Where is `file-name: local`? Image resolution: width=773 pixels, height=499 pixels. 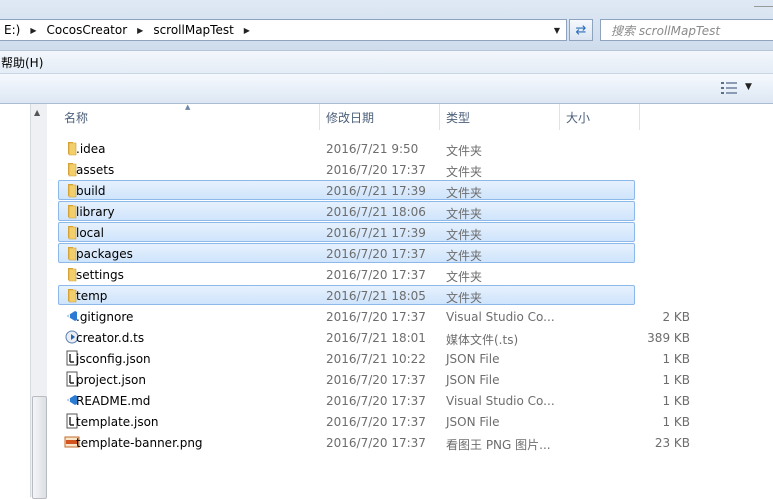
file-name: local is located at coordinates (90, 233).